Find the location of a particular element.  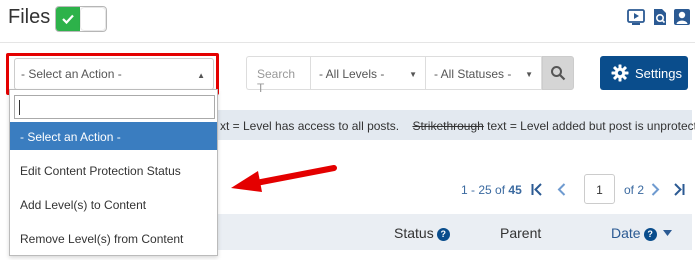

toggle-on-segment is located at coordinates (68, 19).